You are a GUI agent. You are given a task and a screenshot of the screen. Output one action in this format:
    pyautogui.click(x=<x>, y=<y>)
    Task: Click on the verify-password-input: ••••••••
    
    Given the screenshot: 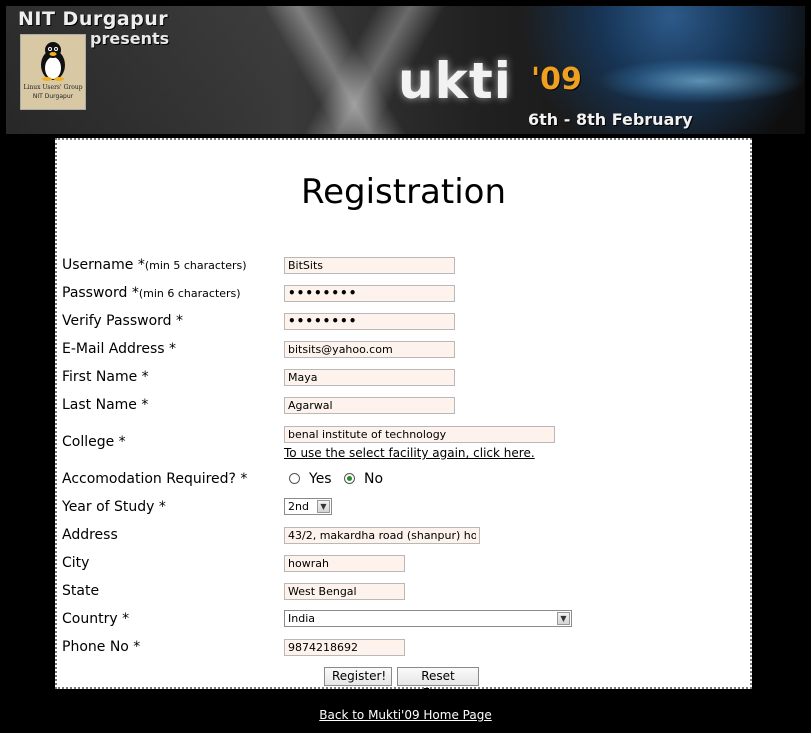 What is the action you would take?
    pyautogui.click(x=369, y=321)
    